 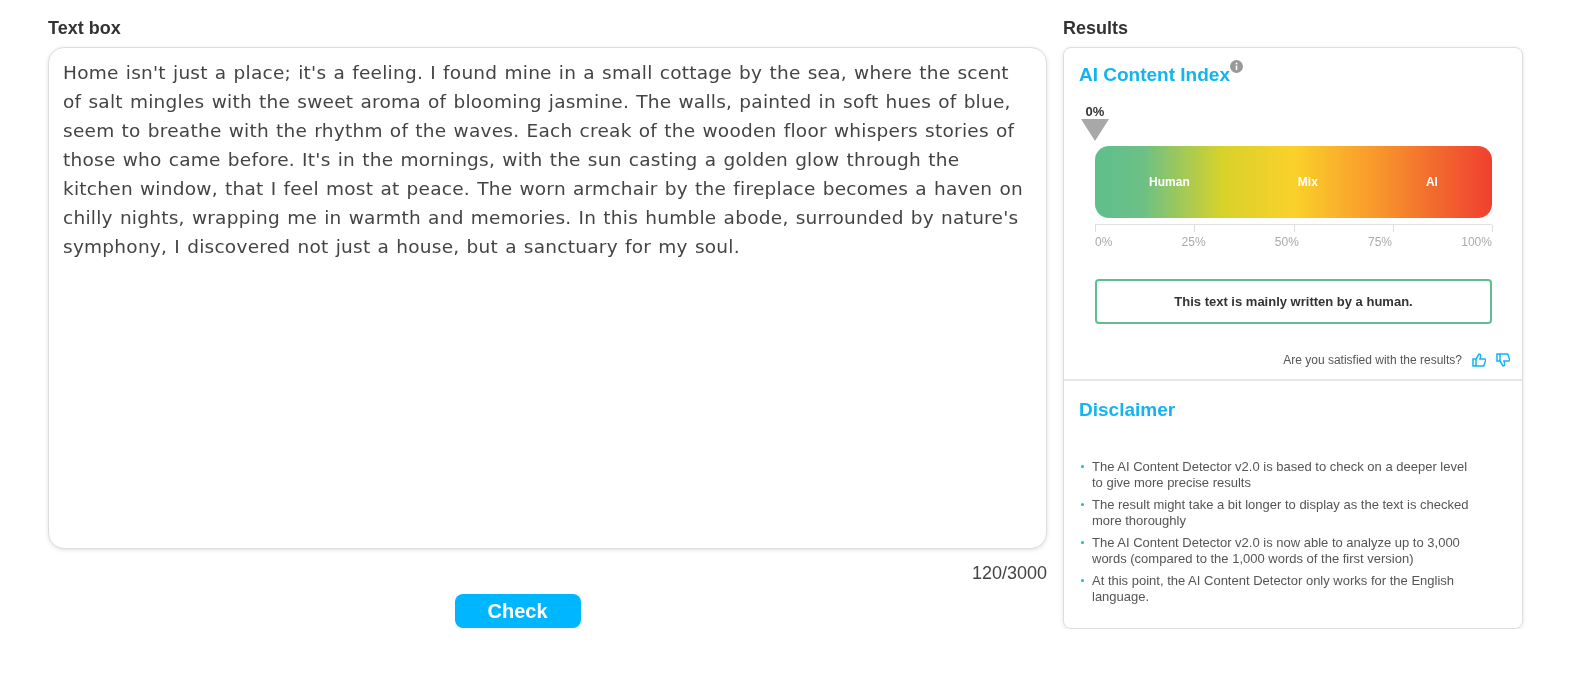 I want to click on info-icon, so click(x=1236, y=66).